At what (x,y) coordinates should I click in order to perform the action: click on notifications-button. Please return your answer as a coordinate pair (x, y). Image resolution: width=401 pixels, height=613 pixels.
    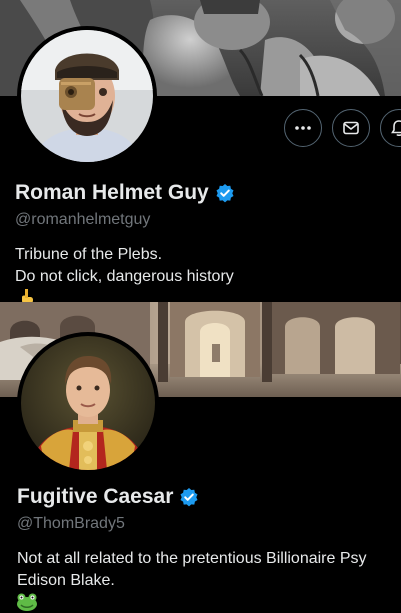
    Looking at the image, I should click on (390, 128).